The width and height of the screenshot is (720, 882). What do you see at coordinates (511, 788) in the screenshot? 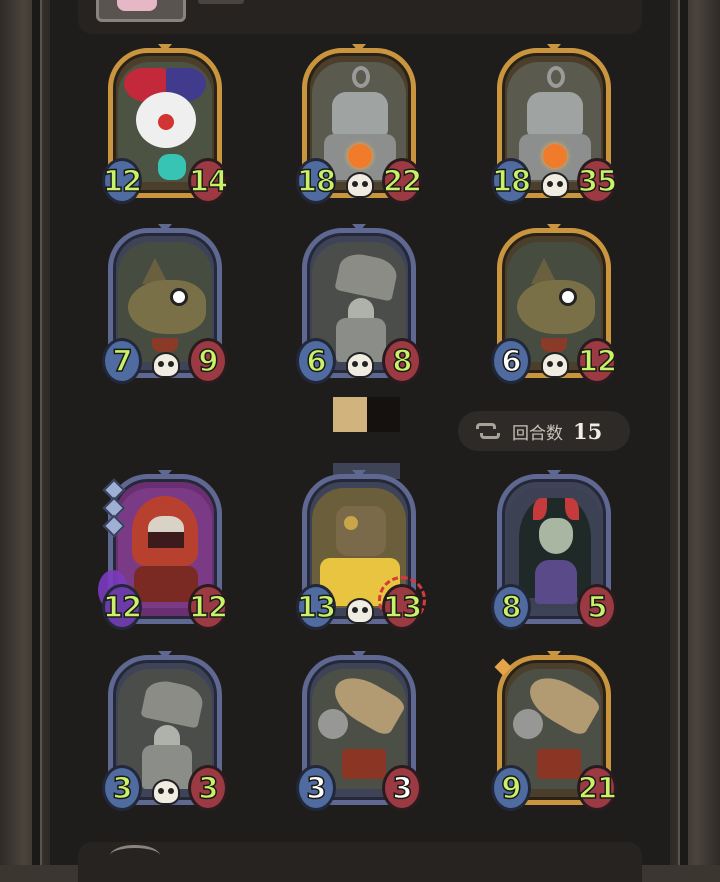
I see `attack-value: 9` at bounding box center [511, 788].